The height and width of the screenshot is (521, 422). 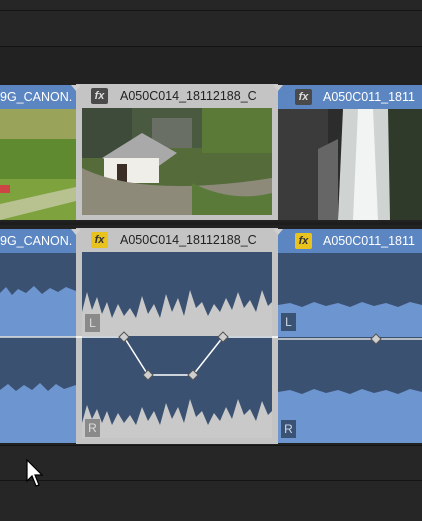 I want to click on mouse-pointer-icon, so click(x=35, y=473).